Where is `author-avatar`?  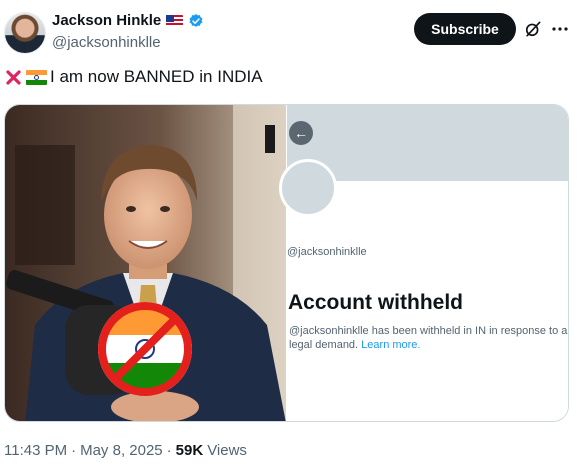
author-avatar is located at coordinates (25, 33).